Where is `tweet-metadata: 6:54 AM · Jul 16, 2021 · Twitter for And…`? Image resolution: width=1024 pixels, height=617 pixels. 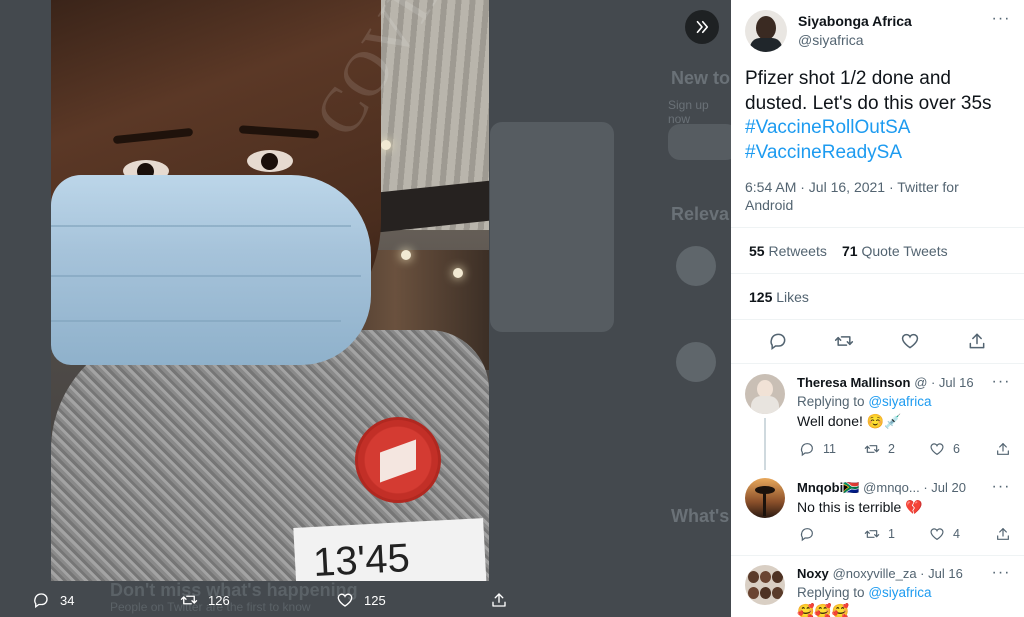 tweet-metadata: 6:54 AM · Jul 16, 2021 · Twitter for And… is located at coordinates (875, 196).